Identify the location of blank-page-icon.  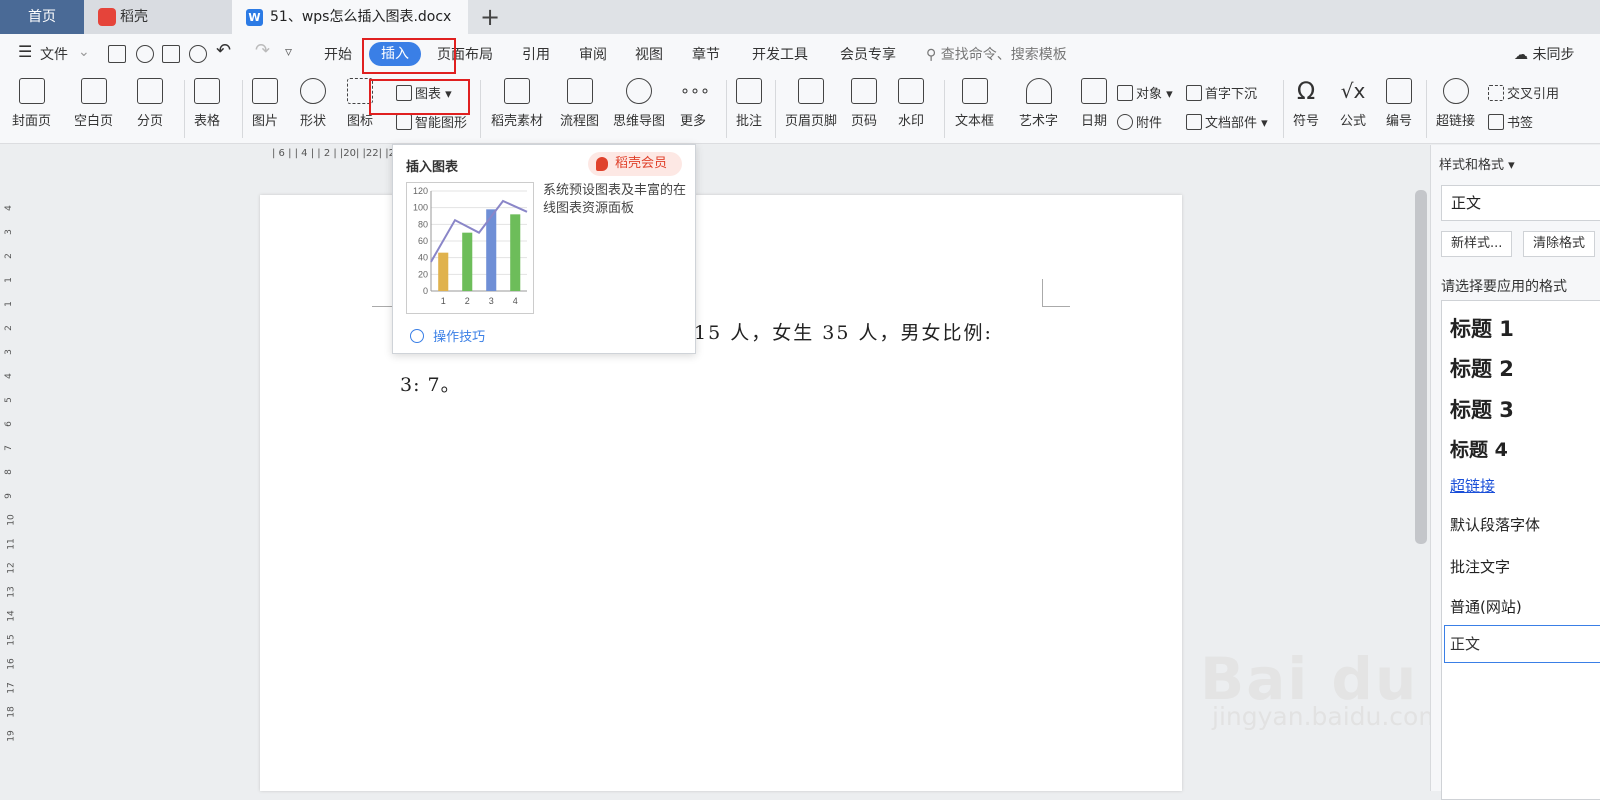
(93, 91).